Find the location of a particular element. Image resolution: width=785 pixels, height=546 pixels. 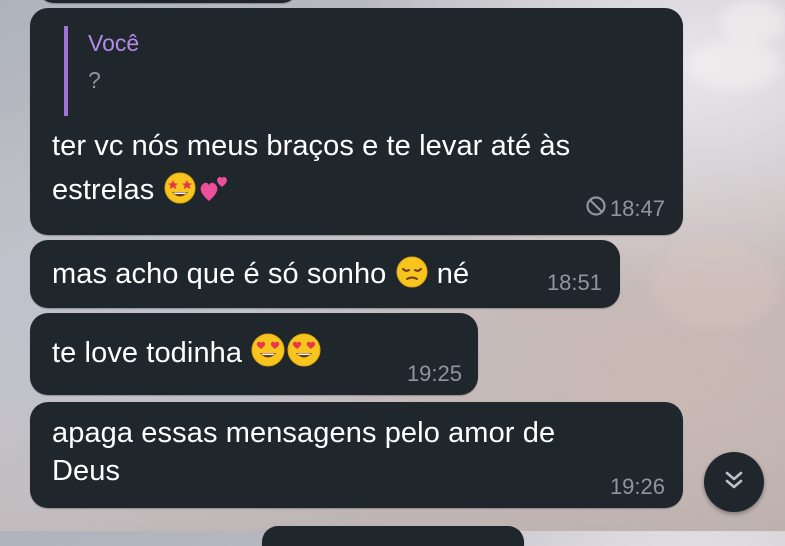

message-line-text: te love todinha is located at coordinates (147, 353).